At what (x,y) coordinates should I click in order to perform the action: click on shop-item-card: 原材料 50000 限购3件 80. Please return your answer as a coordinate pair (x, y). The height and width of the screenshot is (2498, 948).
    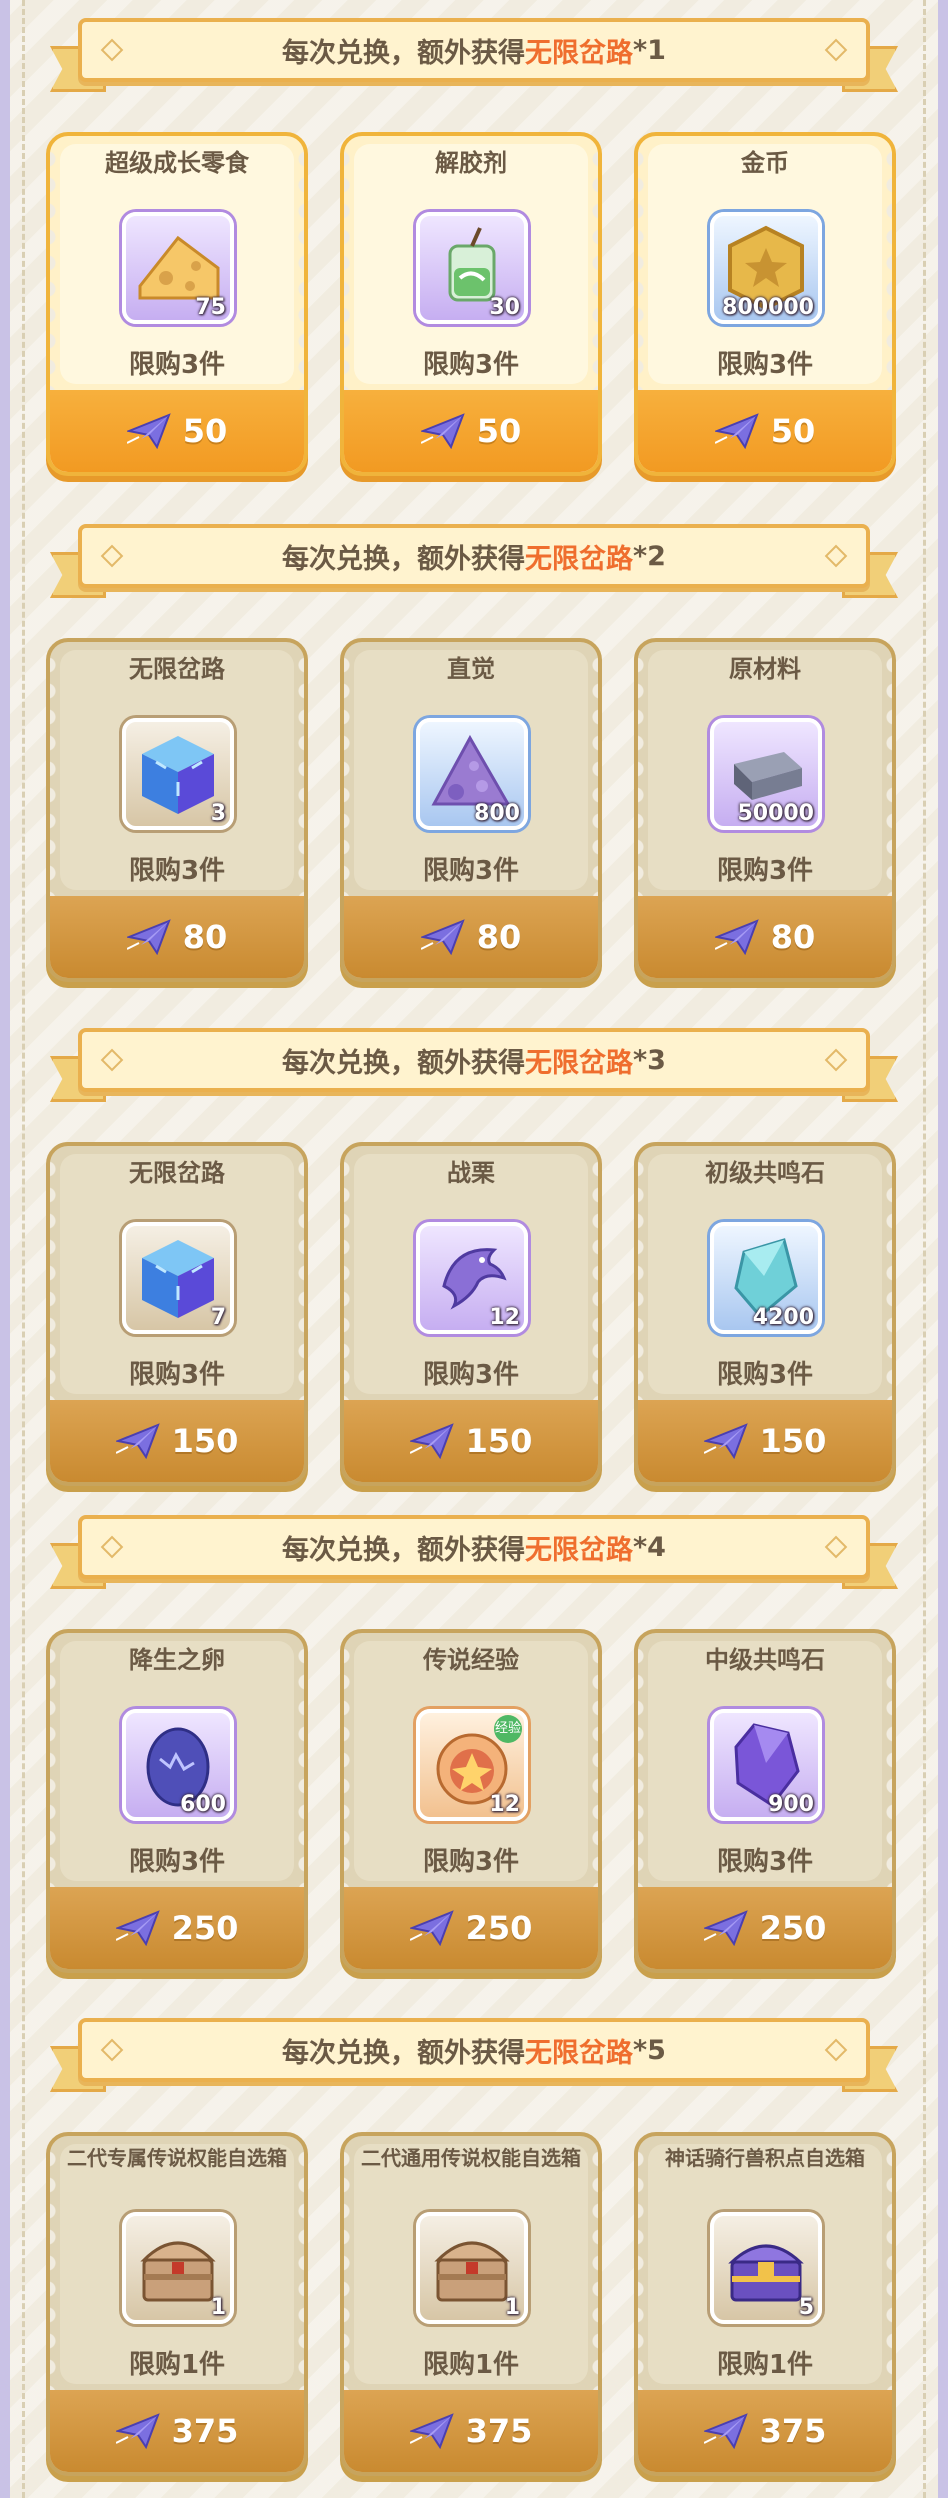
    Looking at the image, I should click on (765, 810).